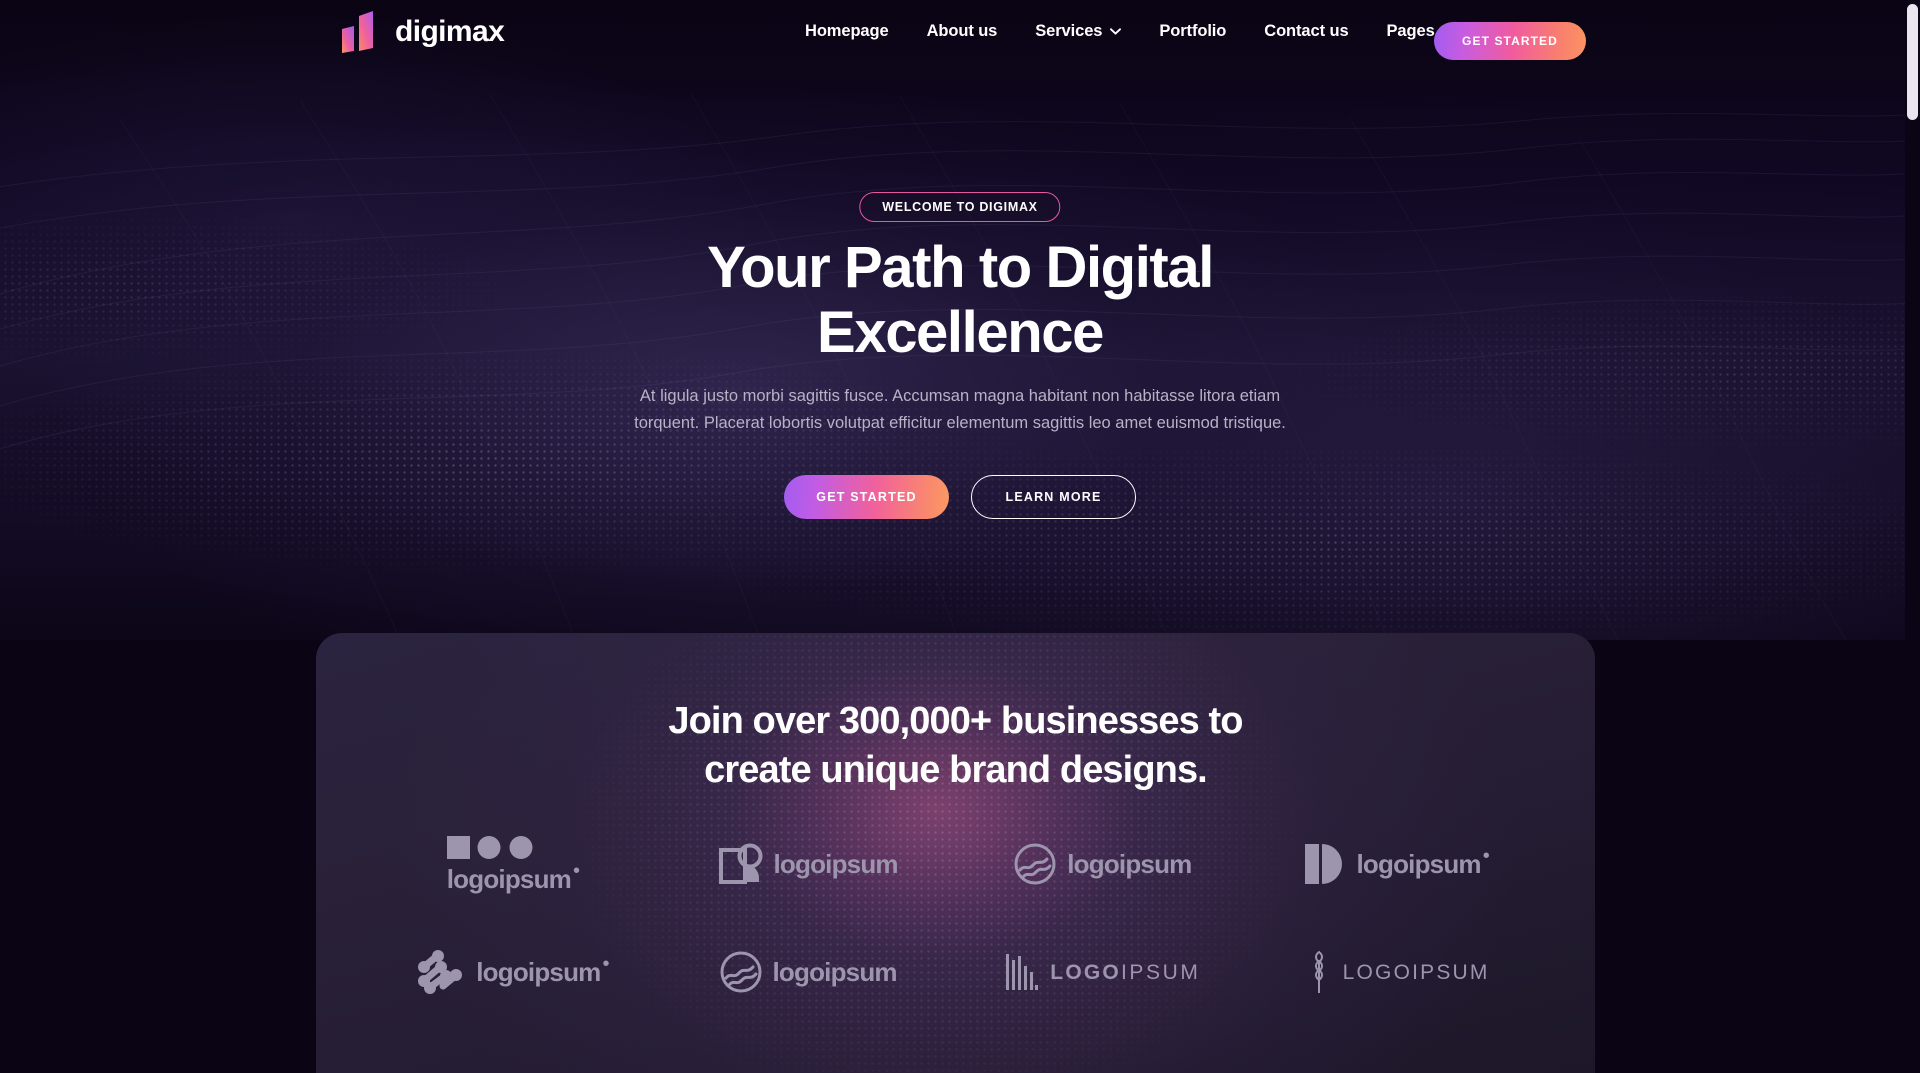 The image size is (1920, 1073). I want to click on hero-get-started-button: GET STARTED, so click(866, 497).